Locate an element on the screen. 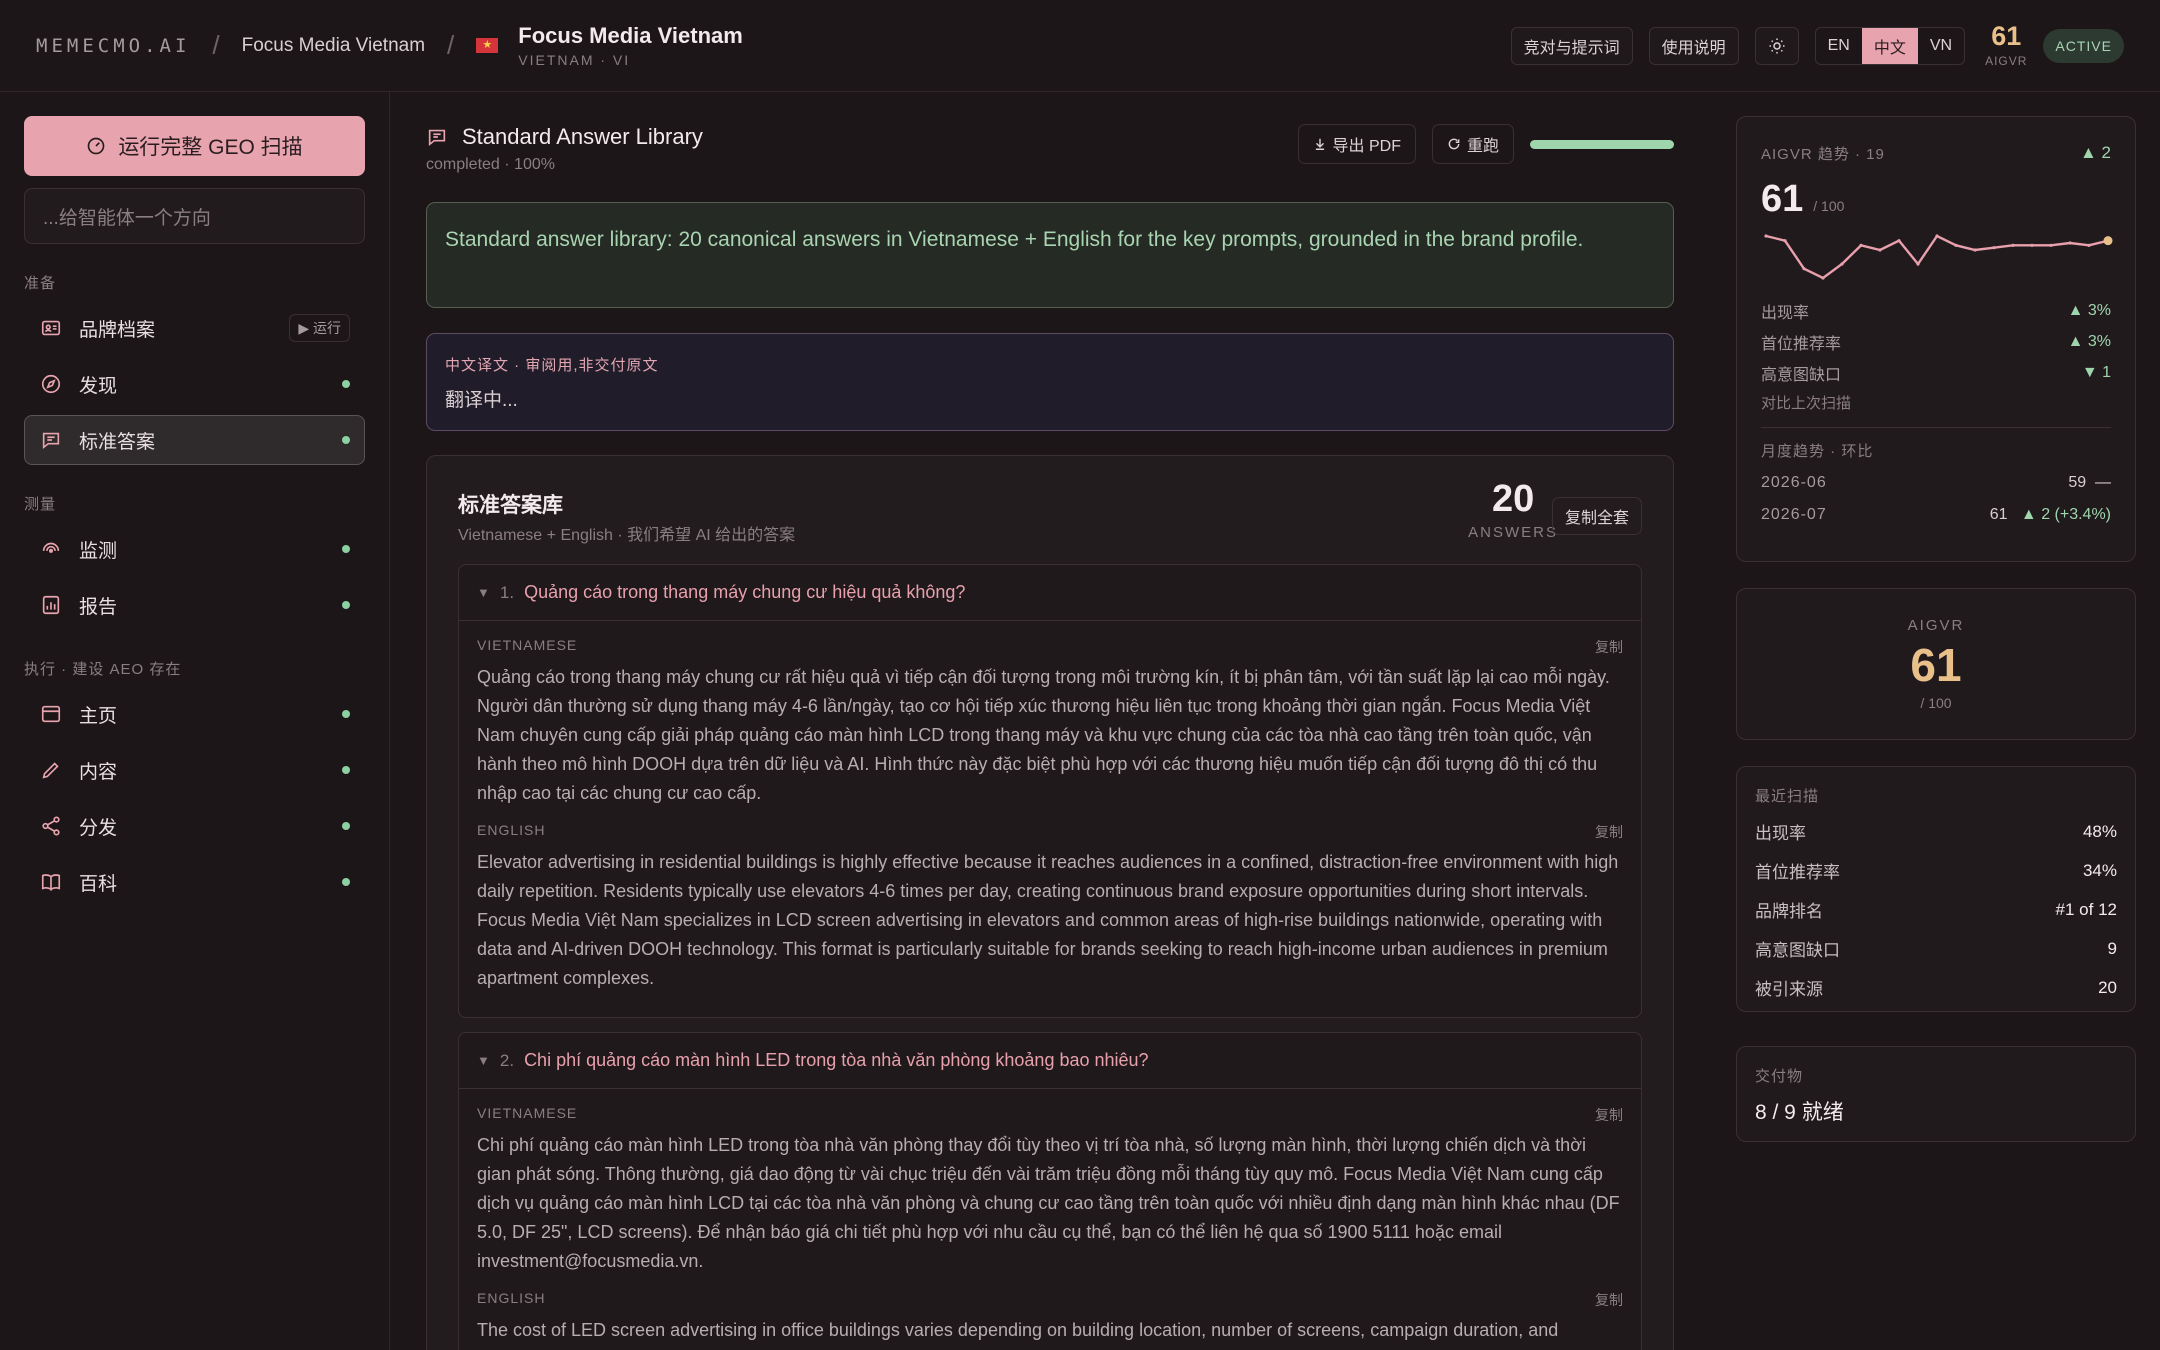 The image size is (2160, 1350). metric-label: 出现率 is located at coordinates (1785, 313).